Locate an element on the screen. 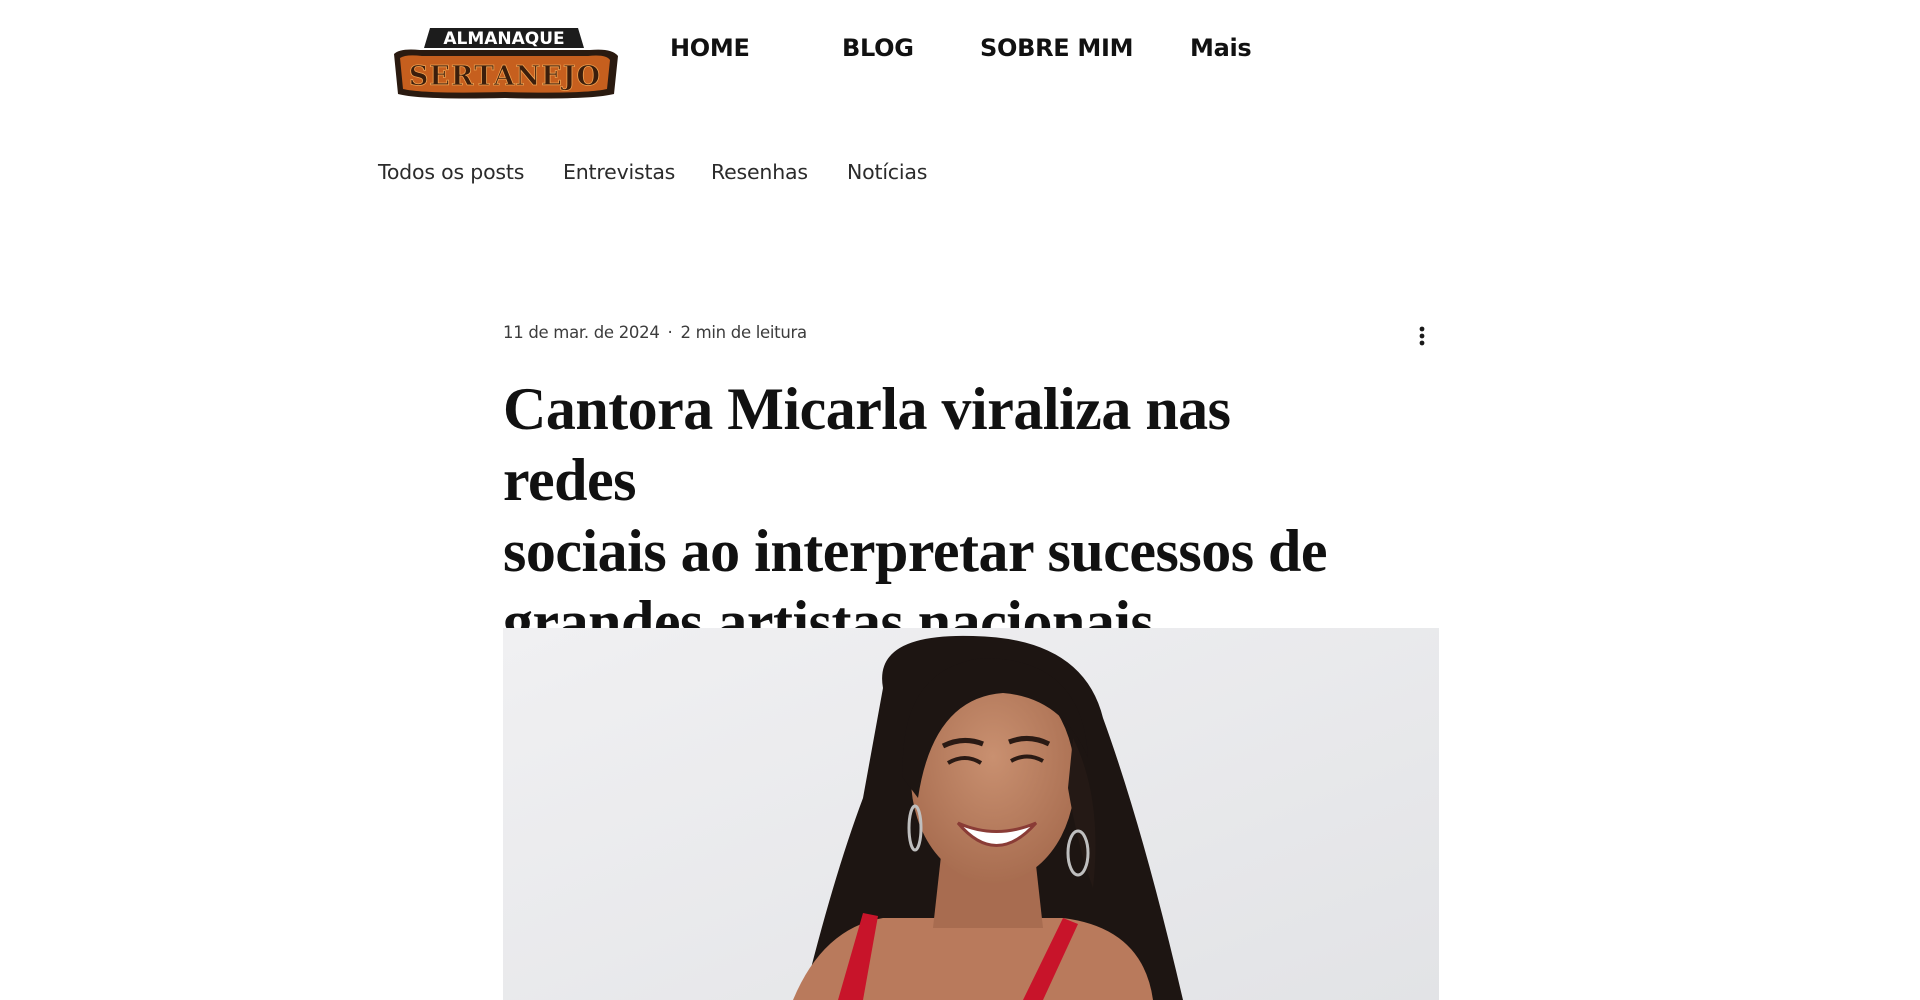  nav-more: Mais is located at coordinates (1221, 48).